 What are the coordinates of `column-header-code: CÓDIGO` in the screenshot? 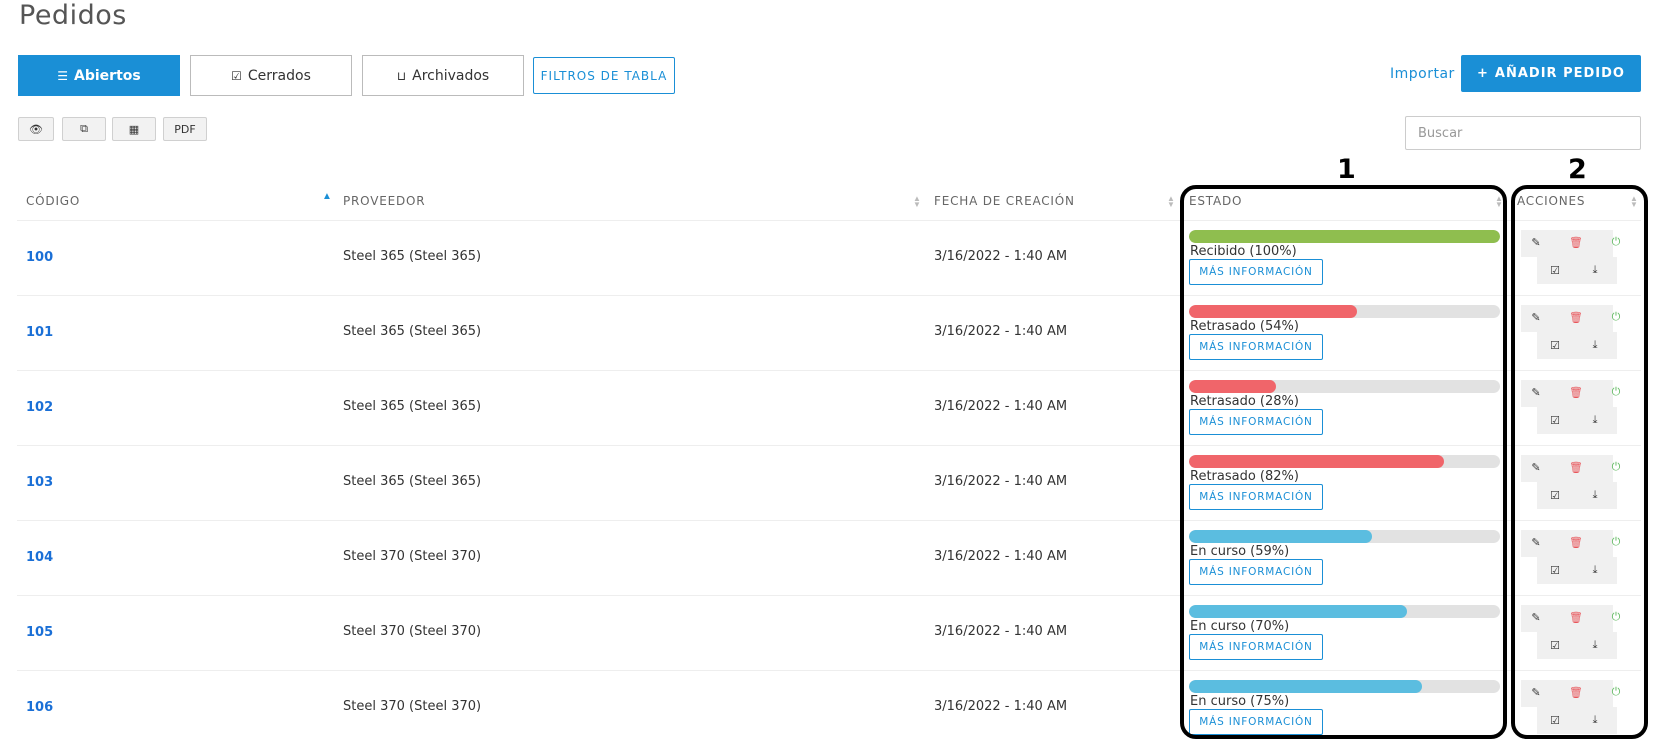 It's located at (53, 201).